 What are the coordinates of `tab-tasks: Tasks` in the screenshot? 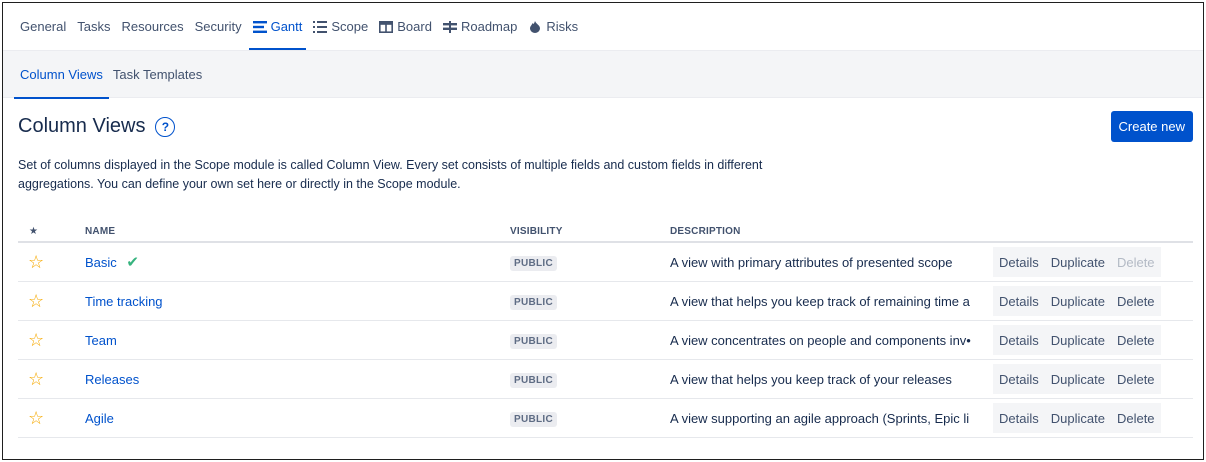 It's located at (93, 26).